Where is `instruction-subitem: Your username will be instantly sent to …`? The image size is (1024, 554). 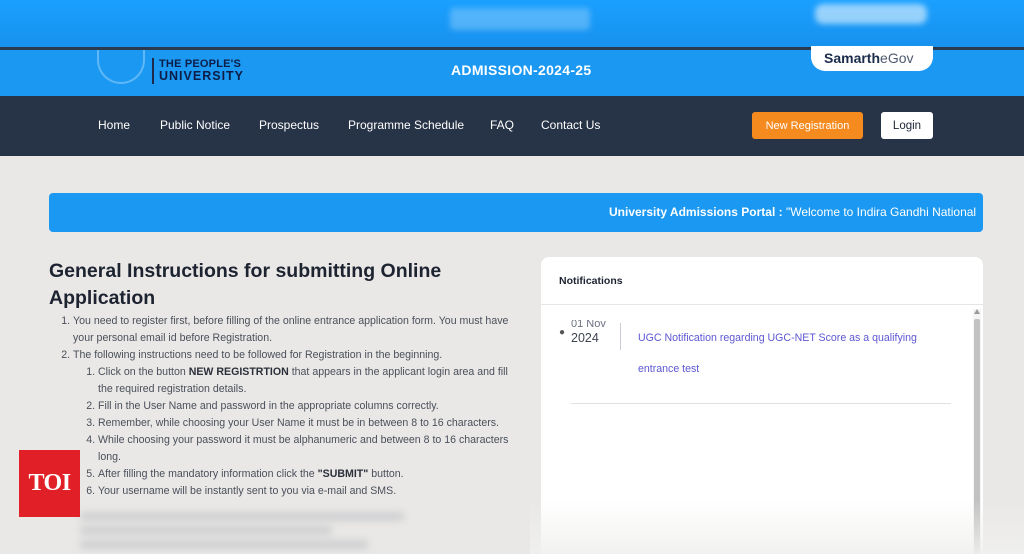 instruction-subitem: Your username will be instantly sent to … is located at coordinates (309, 491).